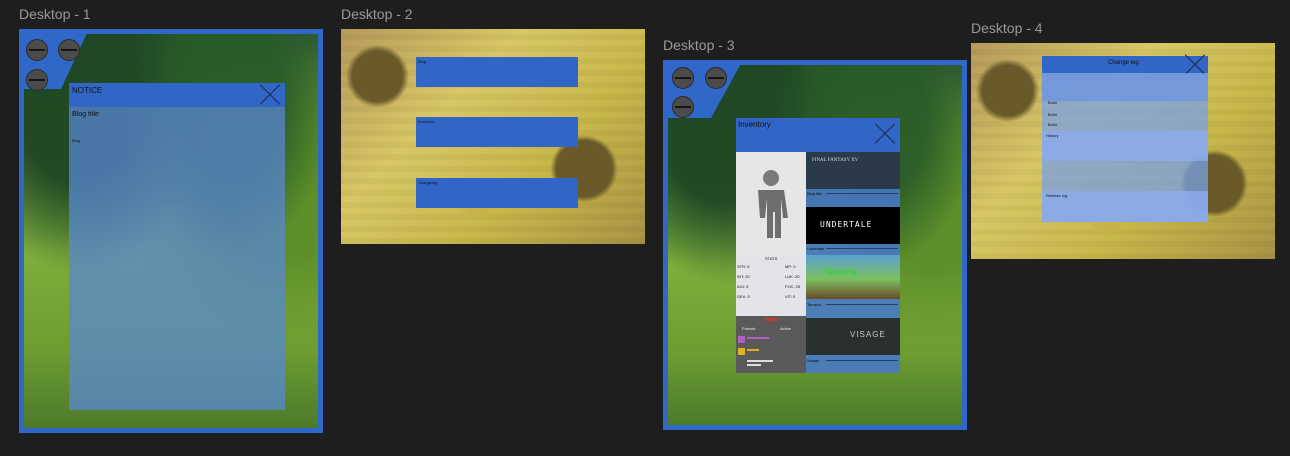 This screenshot has width=1290, height=456. Describe the element at coordinates (815, 193) in the screenshot. I see `game-caption: Blog title` at that location.